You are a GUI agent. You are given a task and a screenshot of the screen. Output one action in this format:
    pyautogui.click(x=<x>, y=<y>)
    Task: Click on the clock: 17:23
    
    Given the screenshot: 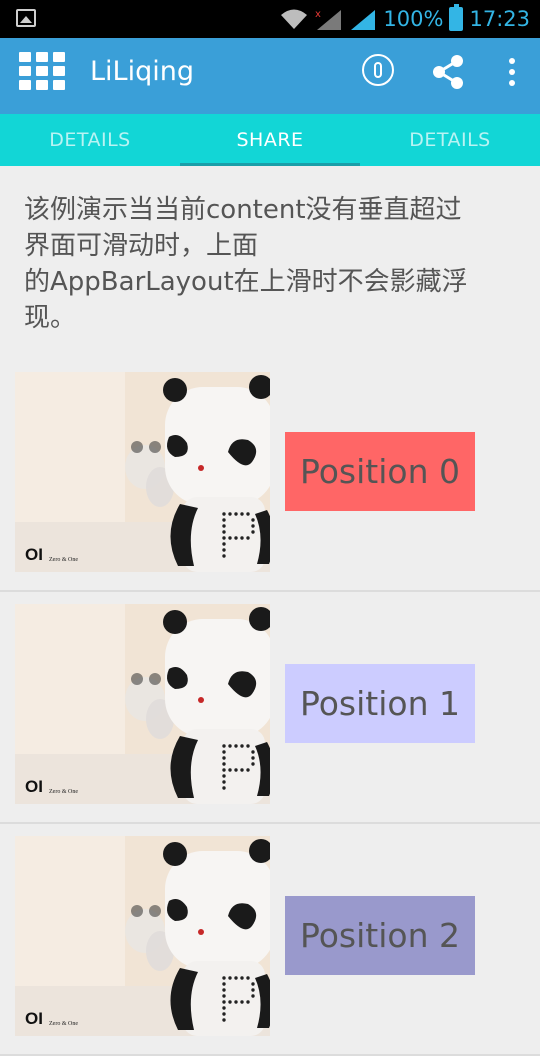 What is the action you would take?
    pyautogui.click(x=499, y=19)
    